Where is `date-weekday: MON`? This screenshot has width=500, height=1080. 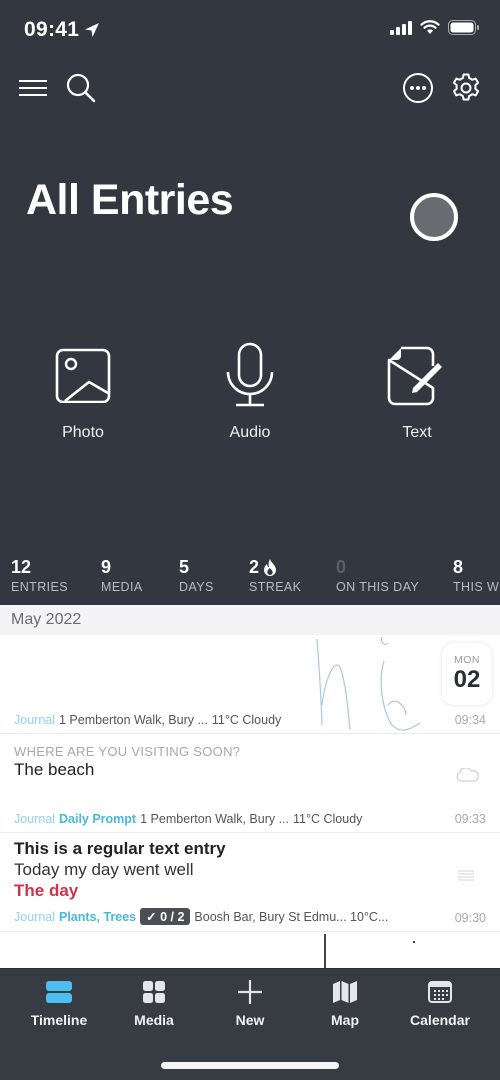
date-weekday: MON is located at coordinates (467, 660).